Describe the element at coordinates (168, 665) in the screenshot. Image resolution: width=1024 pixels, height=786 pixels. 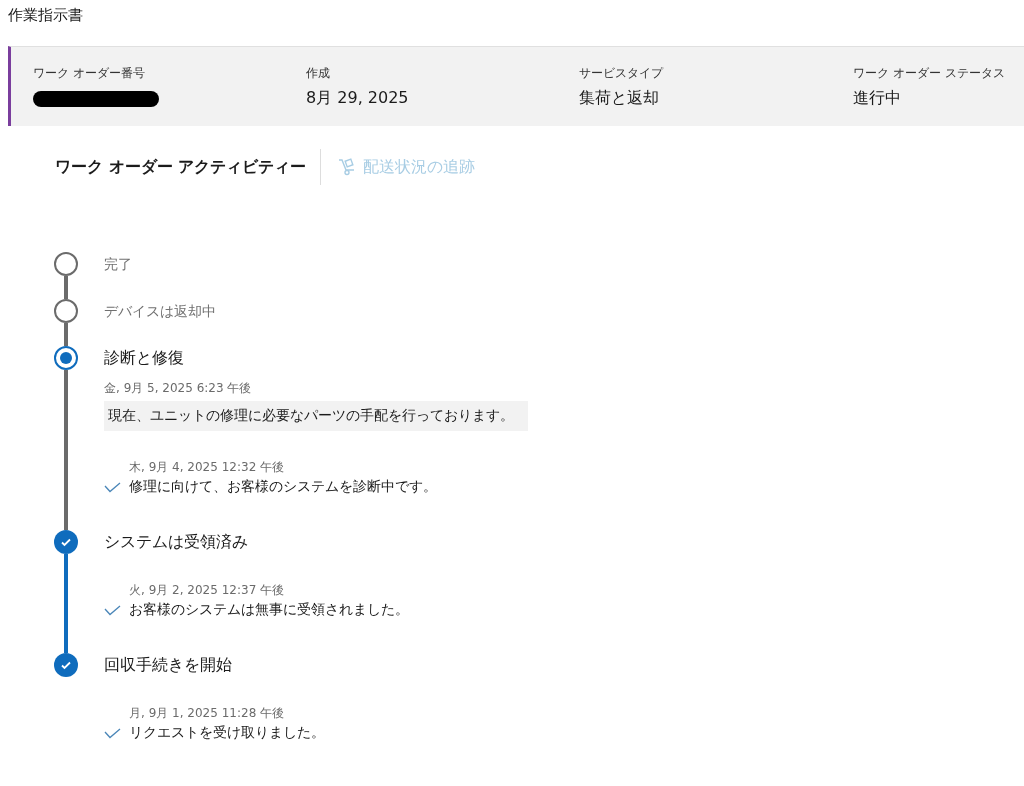
I see `step-title: 回収手続きを開始` at that location.